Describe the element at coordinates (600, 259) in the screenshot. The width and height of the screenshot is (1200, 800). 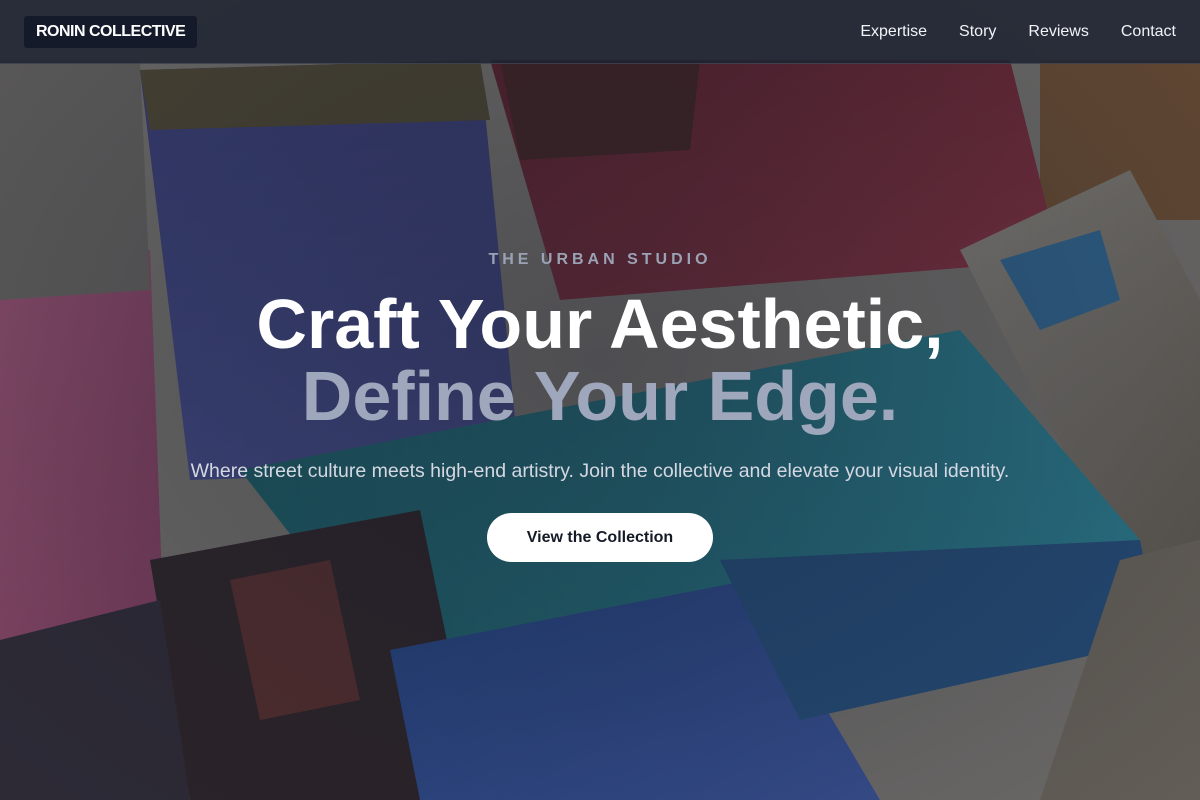
I see `hero-eyebrow: THE URBAN STUDIO` at that location.